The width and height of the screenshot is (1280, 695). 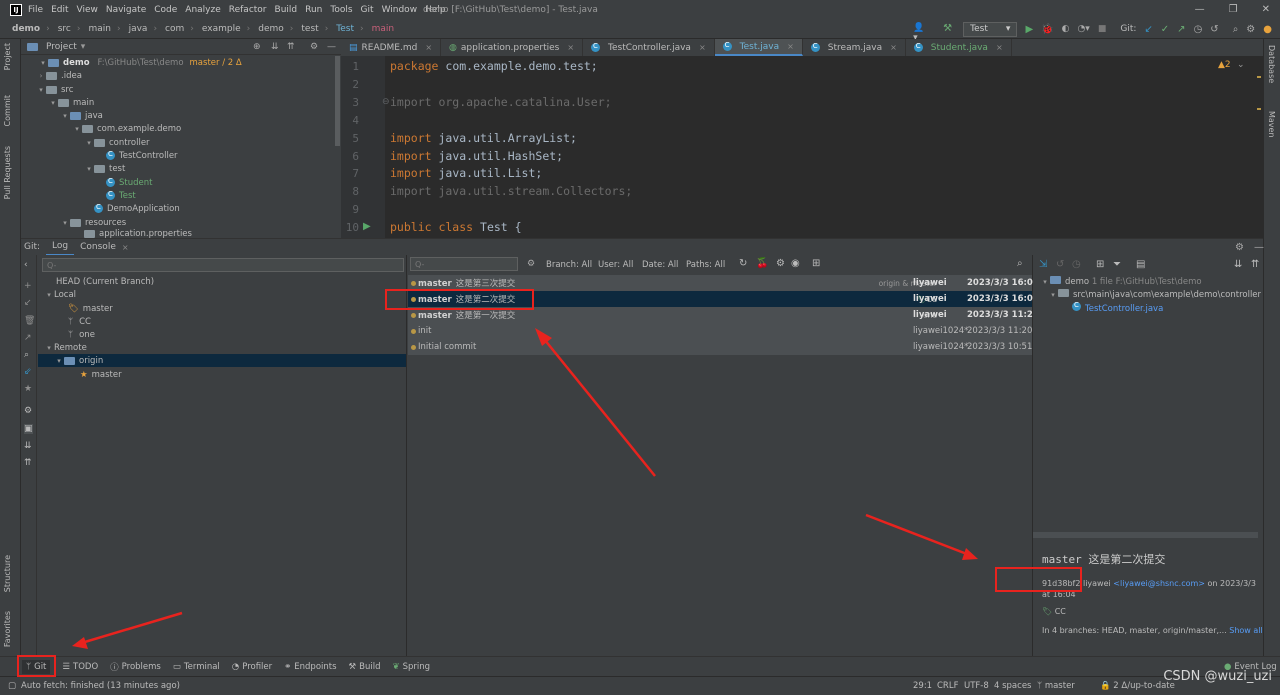 I want to click on update-icon: ↙, so click(x=28, y=303).